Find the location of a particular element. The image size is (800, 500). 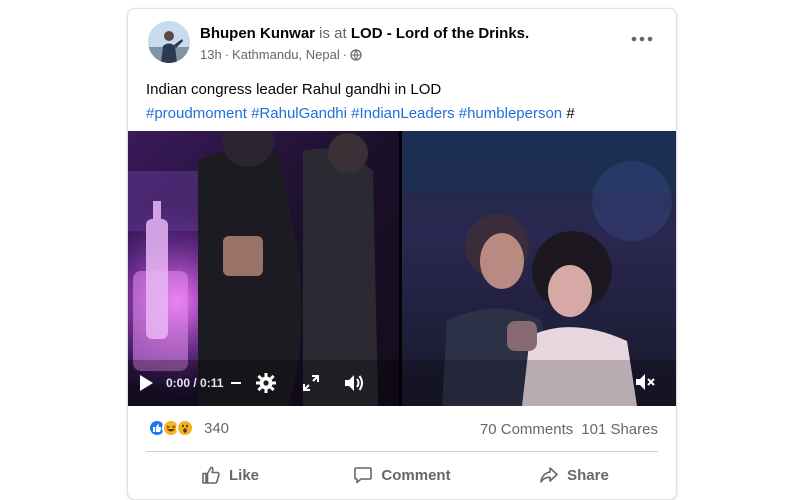

globe-icon is located at coordinates (356, 54).